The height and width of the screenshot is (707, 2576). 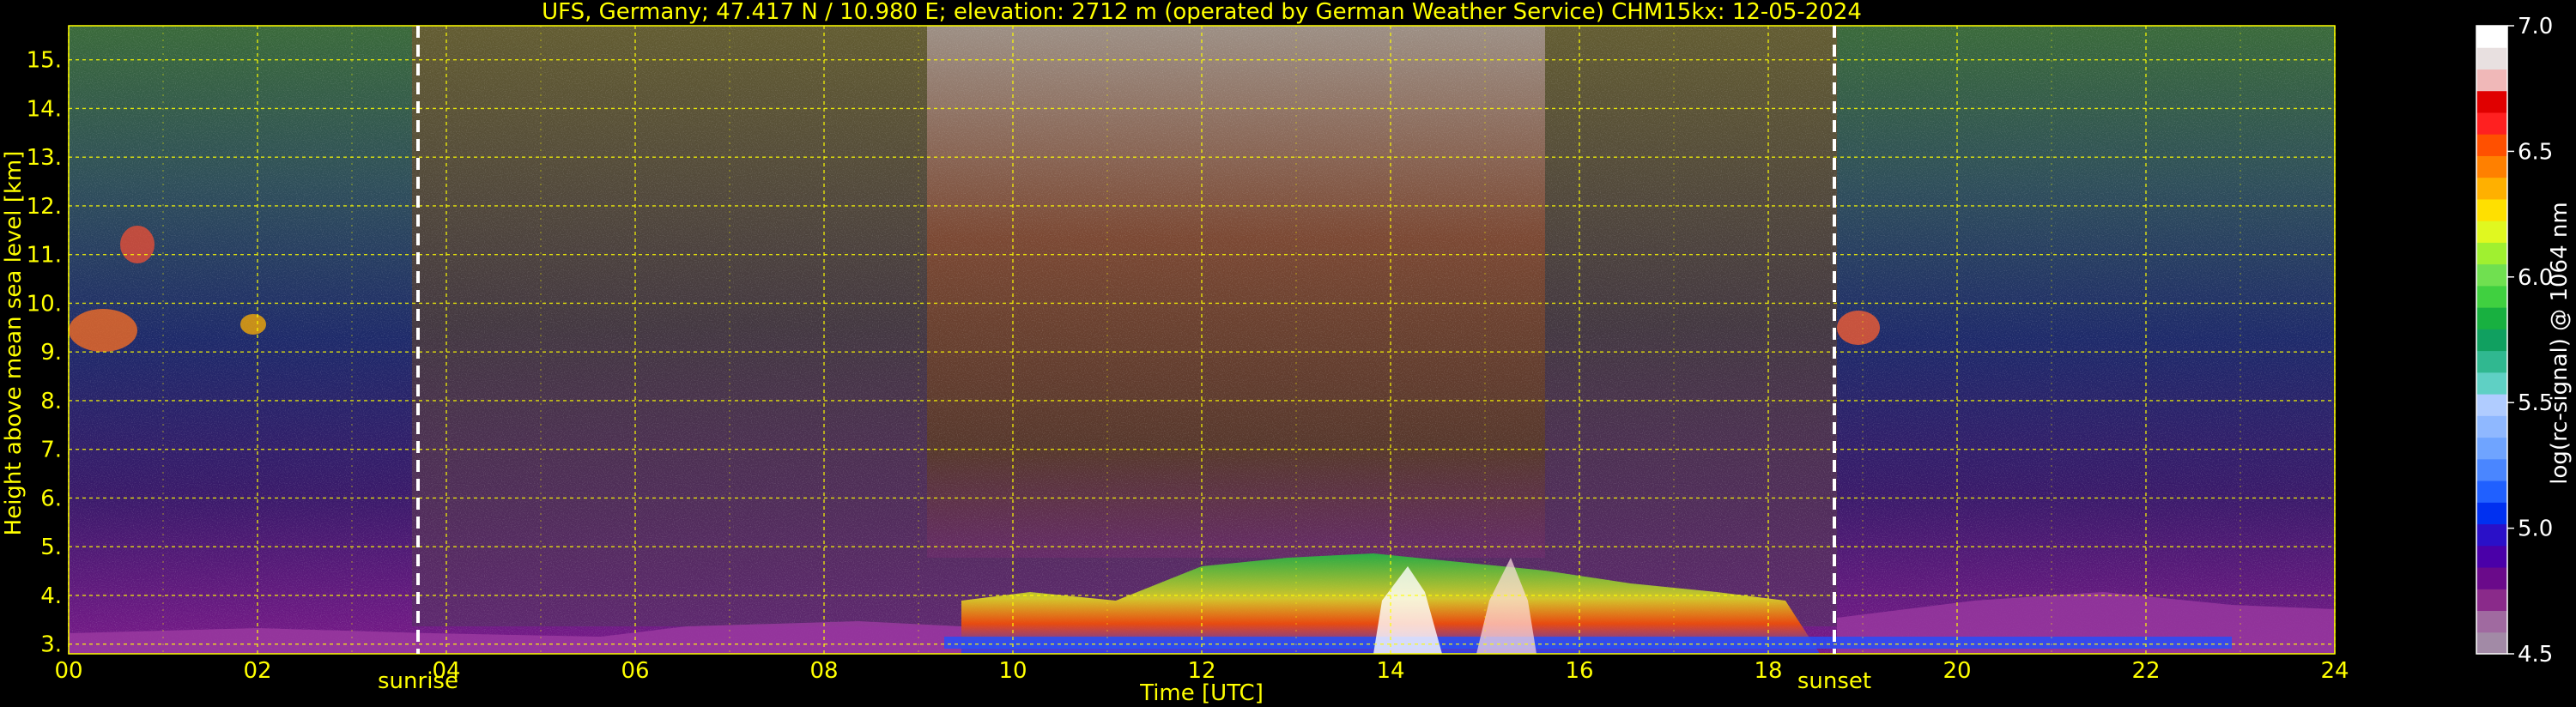 What do you see at coordinates (1390, 671) in the screenshot?
I see `x-tick-label: 14` at bounding box center [1390, 671].